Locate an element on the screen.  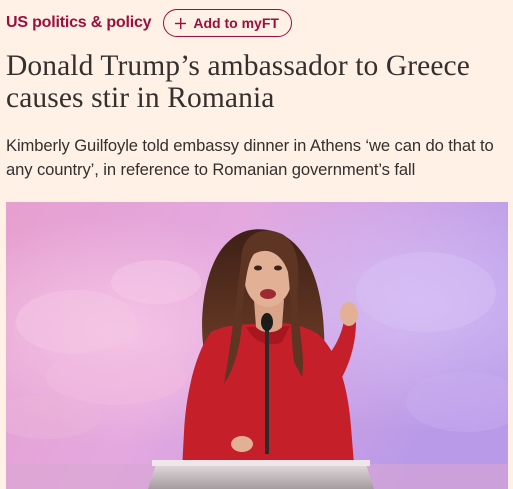
topic-row: US politics & policy Add to myFT is located at coordinates (149, 23).